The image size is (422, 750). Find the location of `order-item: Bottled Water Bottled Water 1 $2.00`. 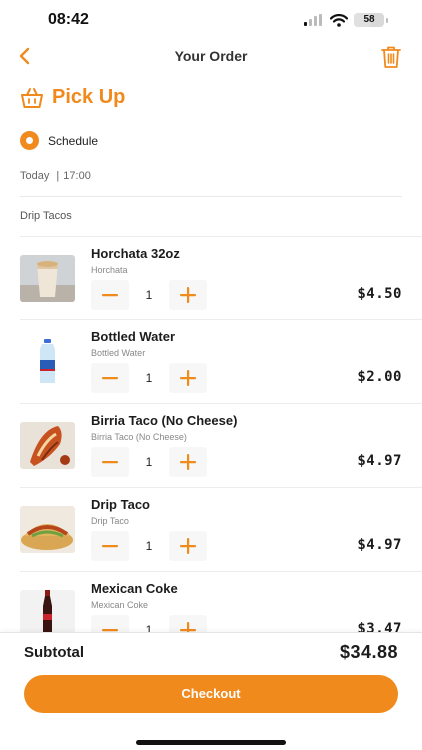

order-item: Bottled Water Bottled Water 1 $2.00 is located at coordinates (221, 362).